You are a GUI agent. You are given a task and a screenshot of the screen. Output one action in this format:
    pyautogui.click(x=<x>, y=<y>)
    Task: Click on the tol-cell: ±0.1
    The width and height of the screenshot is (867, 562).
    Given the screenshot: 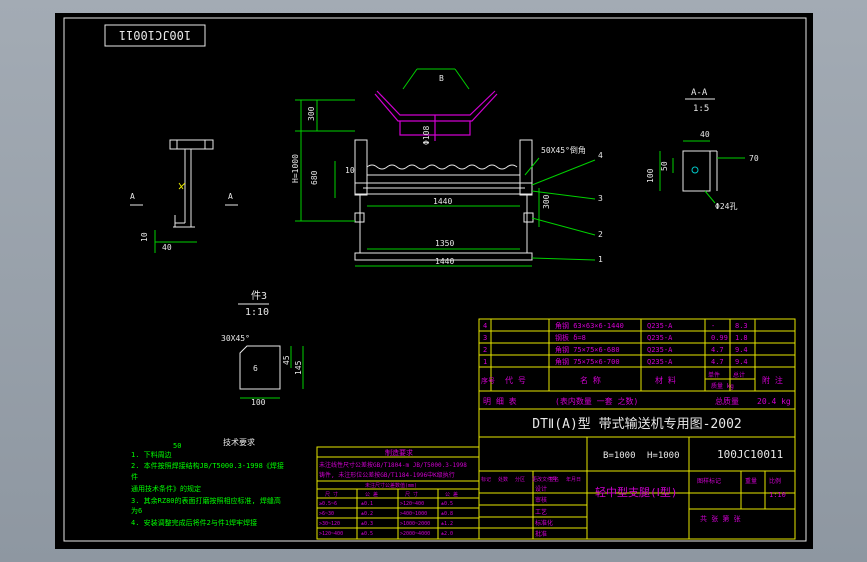 What is the action you would take?
    pyautogui.click(x=367, y=504)
    